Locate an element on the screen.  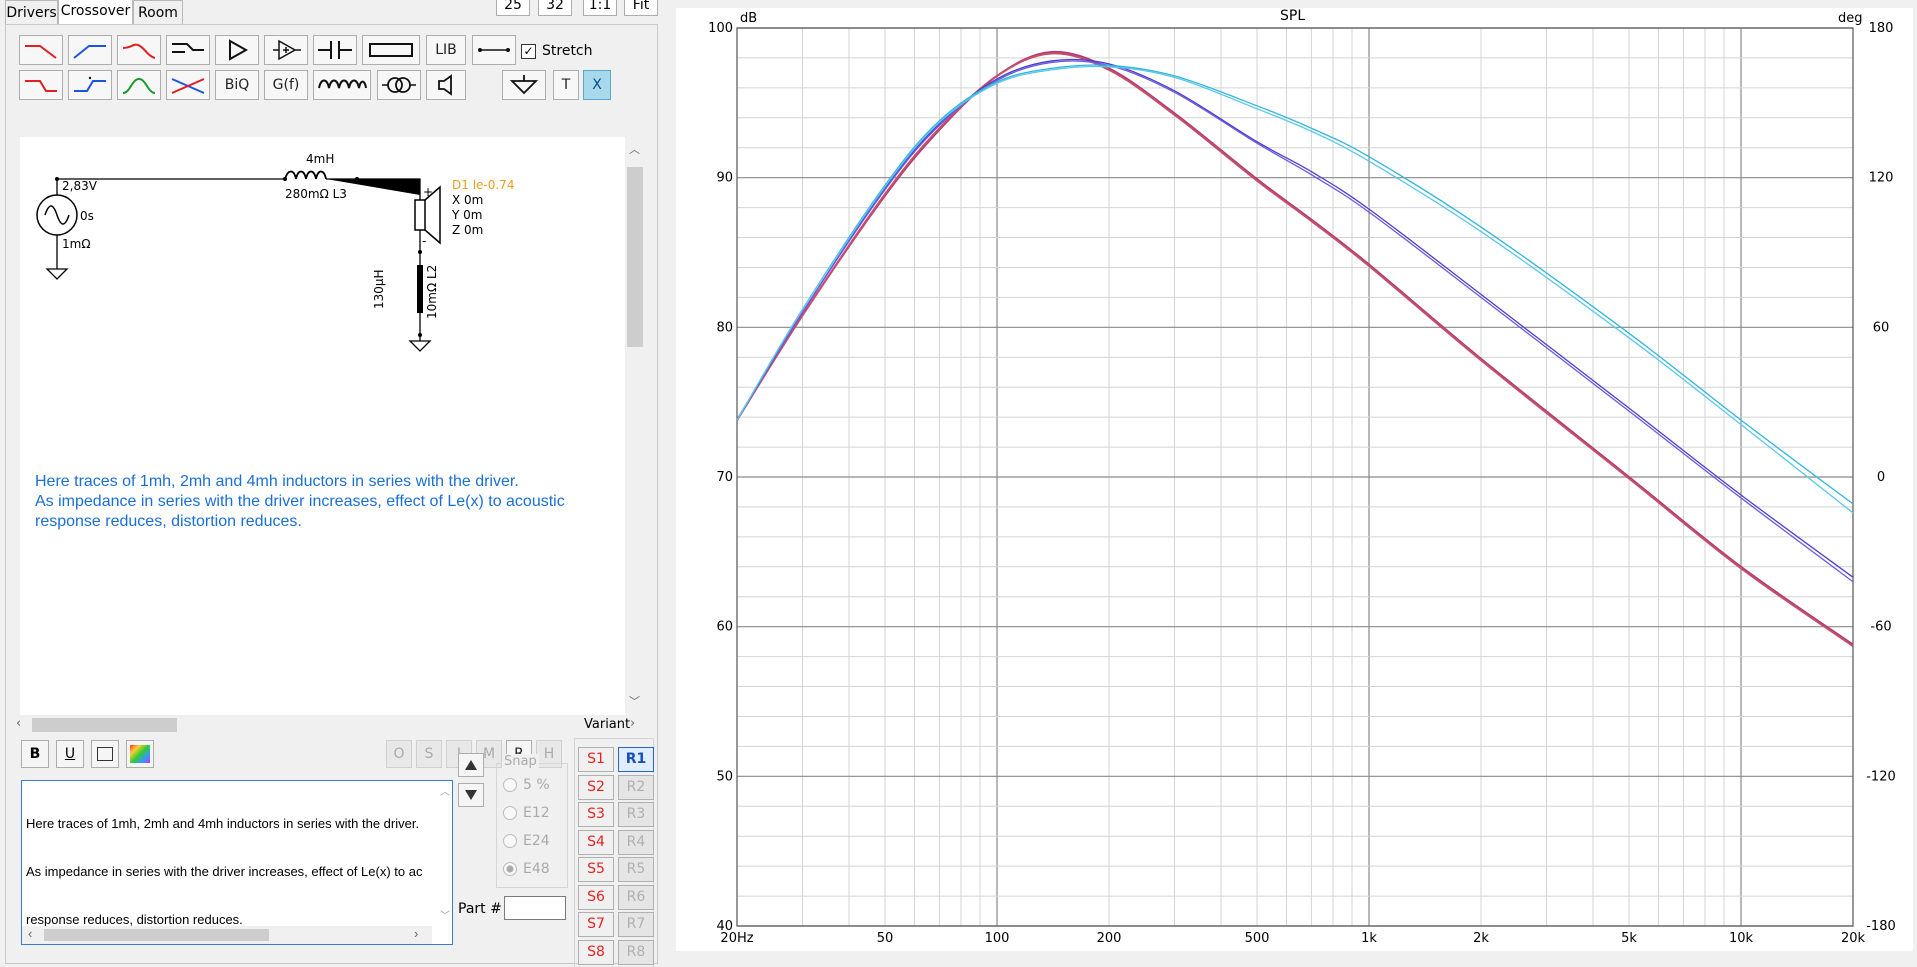
stretch-checkbox: ✓ Stretch is located at coordinates (557, 51).